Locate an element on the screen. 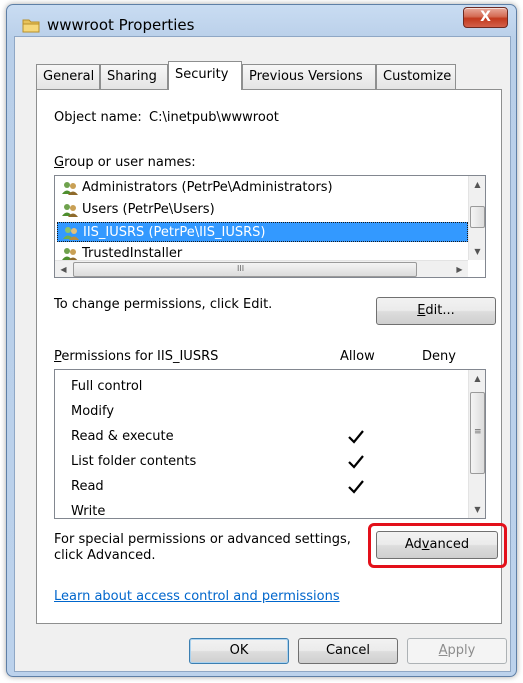 Image resolution: width=523 pixels, height=683 pixels. button-label: OK is located at coordinates (239, 650).